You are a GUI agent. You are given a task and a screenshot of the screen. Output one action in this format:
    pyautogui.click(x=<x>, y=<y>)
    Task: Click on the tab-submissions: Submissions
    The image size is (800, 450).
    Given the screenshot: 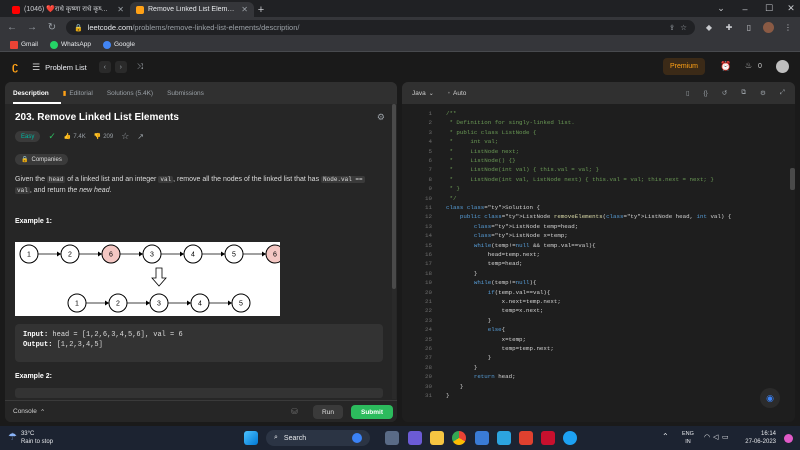 What is the action you would take?
    pyautogui.click(x=185, y=93)
    